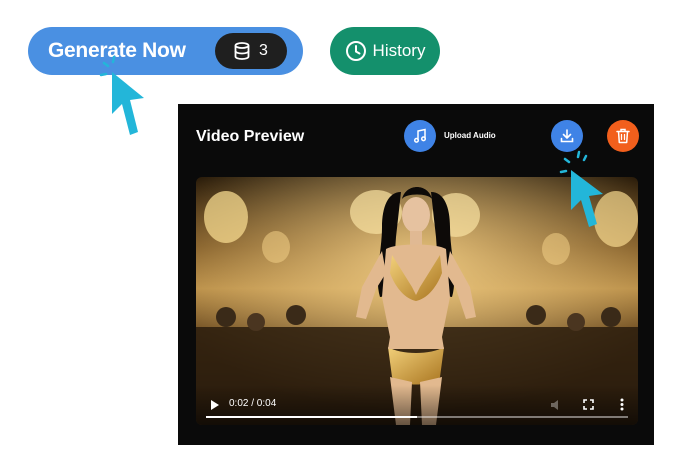  I want to click on download-icon, so click(567, 136).